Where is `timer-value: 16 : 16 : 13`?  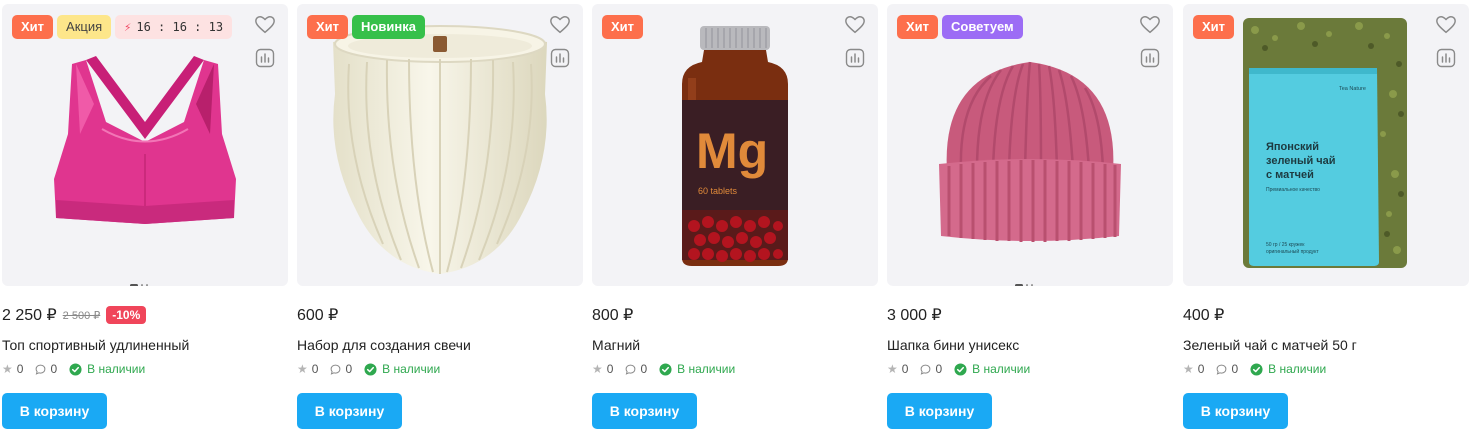 timer-value: 16 : 16 : 13 is located at coordinates (180, 27).